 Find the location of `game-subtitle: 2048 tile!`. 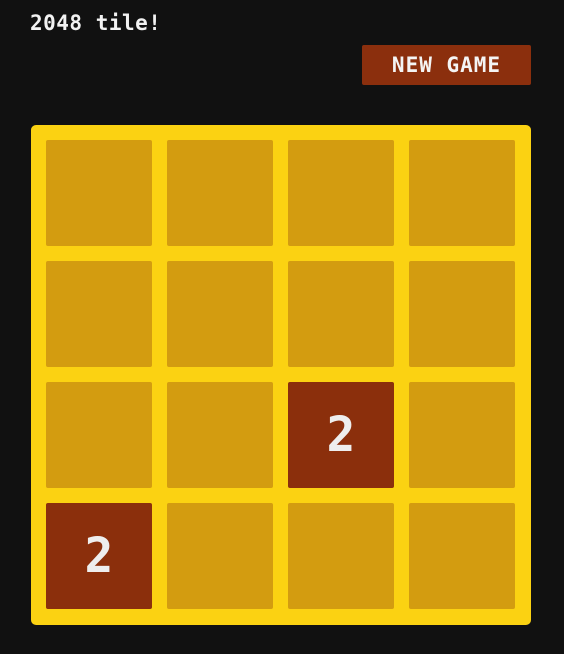

game-subtitle: 2048 tile! is located at coordinates (96, 23).